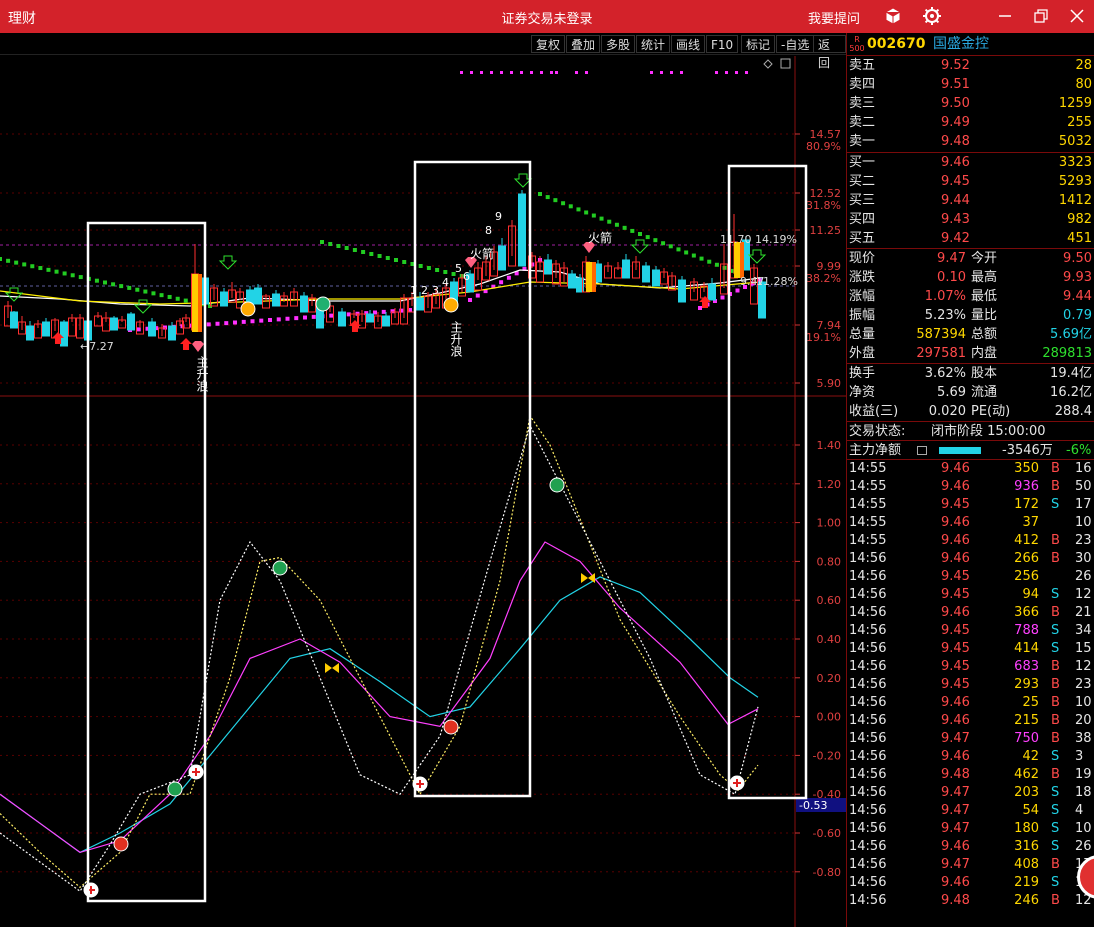 The width and height of the screenshot is (1094, 927). I want to click on fund-row: 换手 3.62% 股本 19.4亿, so click(970, 373).